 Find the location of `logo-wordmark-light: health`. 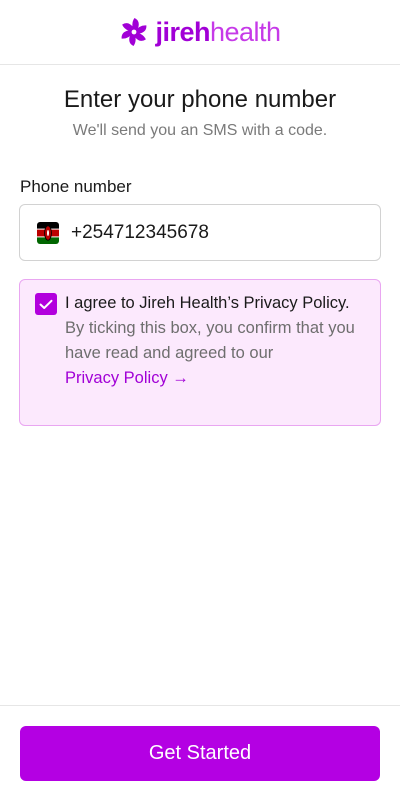

logo-wordmark-light: health is located at coordinates (245, 31).